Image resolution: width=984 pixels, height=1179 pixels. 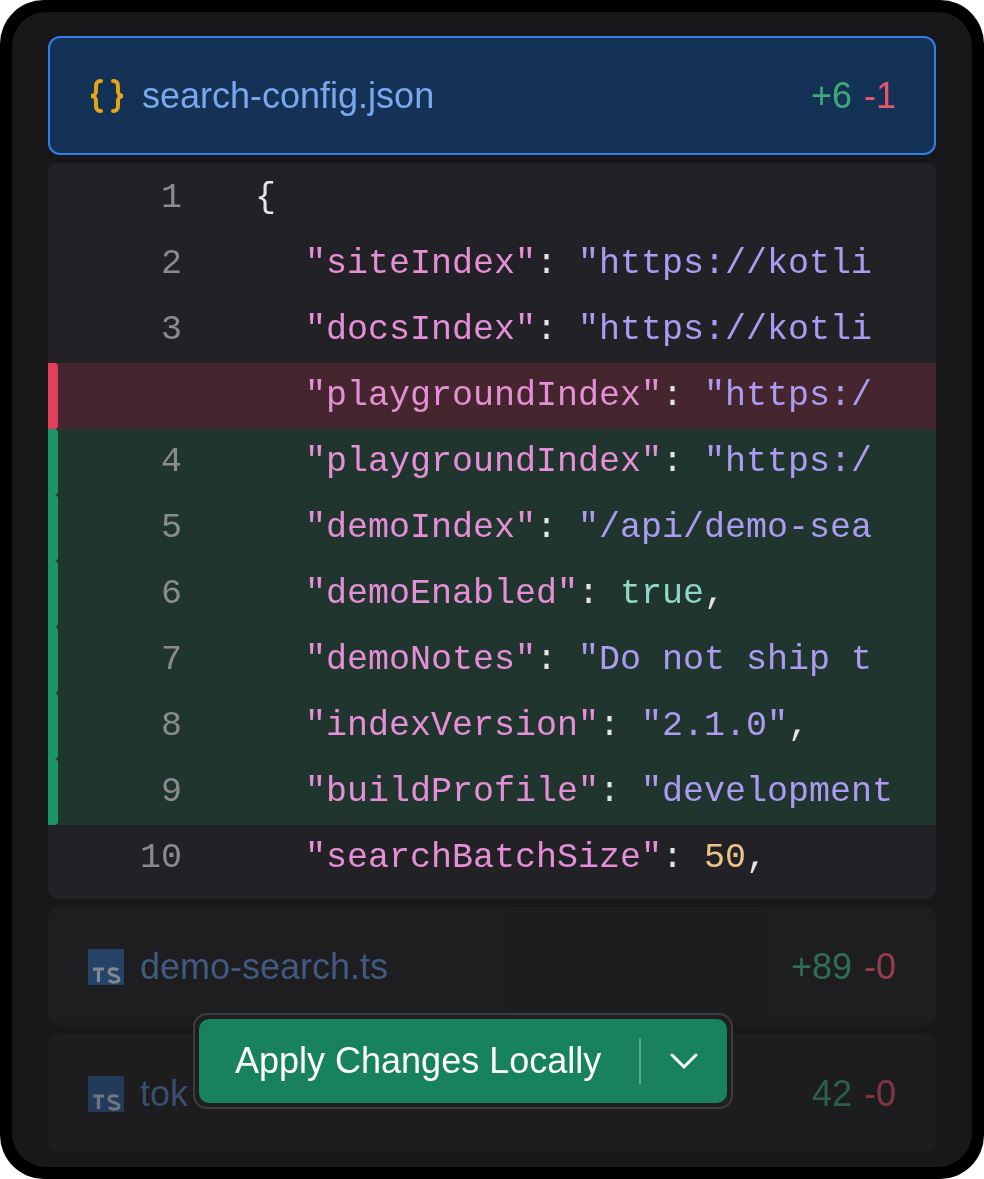 What do you see at coordinates (421, 330) in the screenshot?
I see `code-token: "docsIndex"` at bounding box center [421, 330].